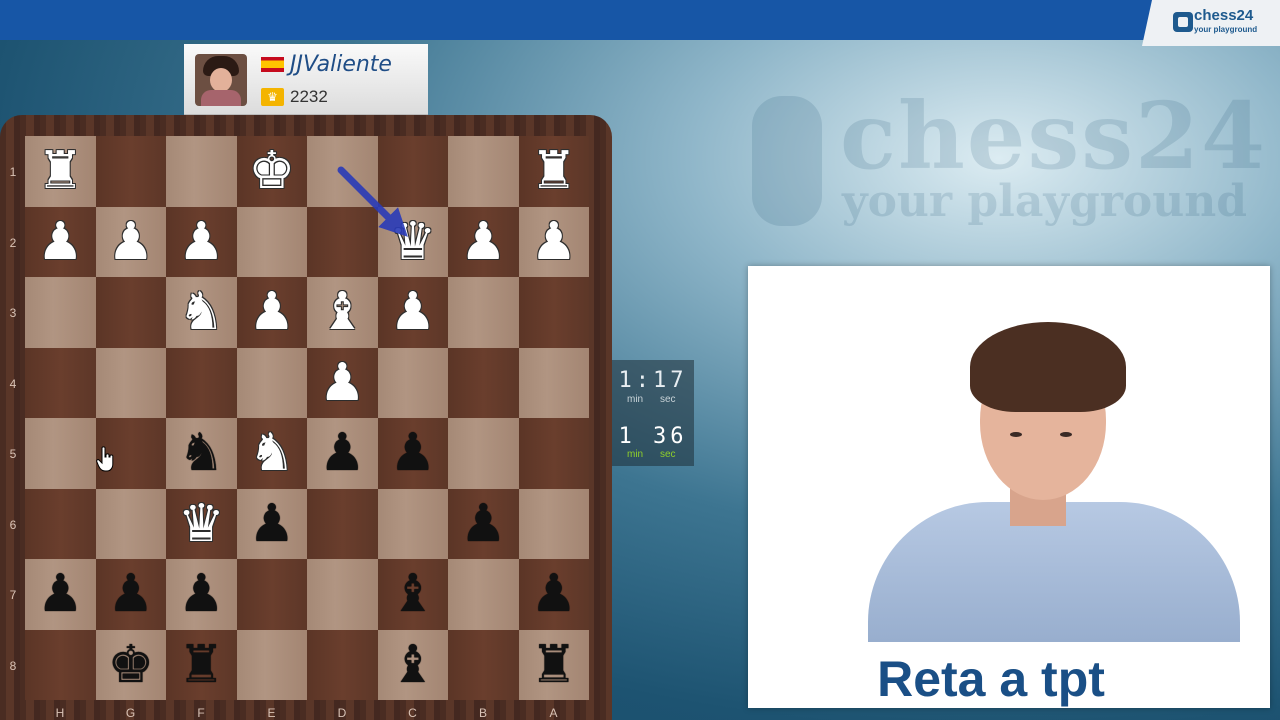 The width and height of the screenshot is (1280, 720). What do you see at coordinates (342, 171) in the screenshot?
I see `square-d1` at bounding box center [342, 171].